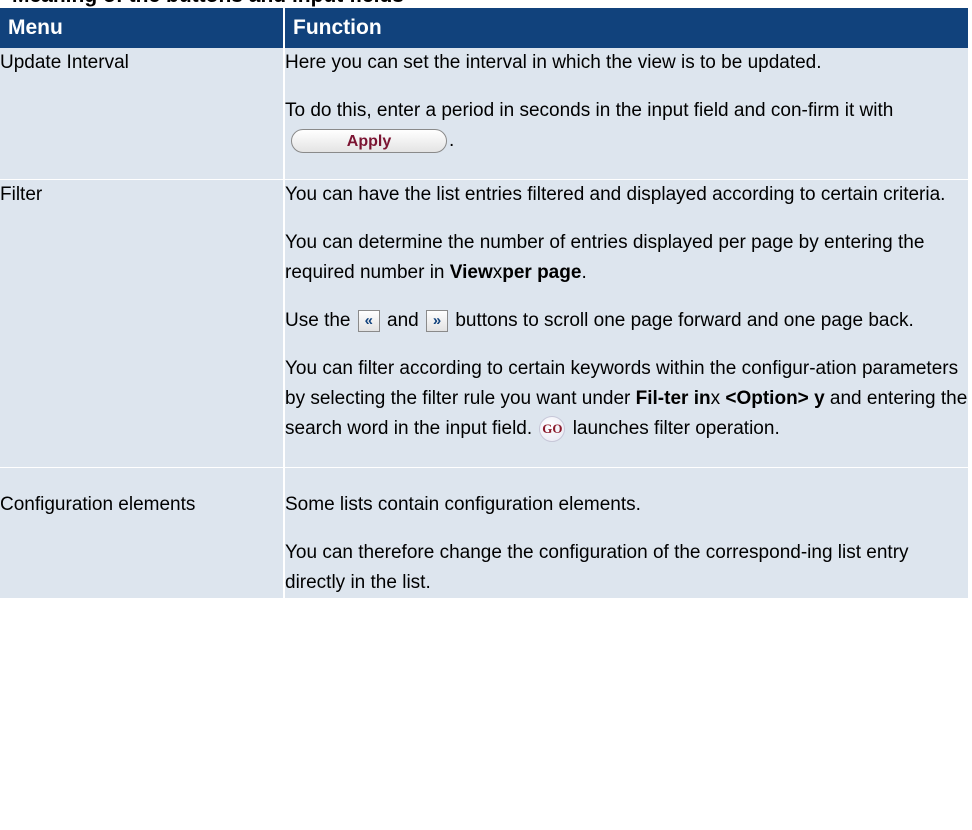 The height and width of the screenshot is (830, 972). Describe the element at coordinates (21, 194) in the screenshot. I see `menu-label-filter: Filter` at that location.